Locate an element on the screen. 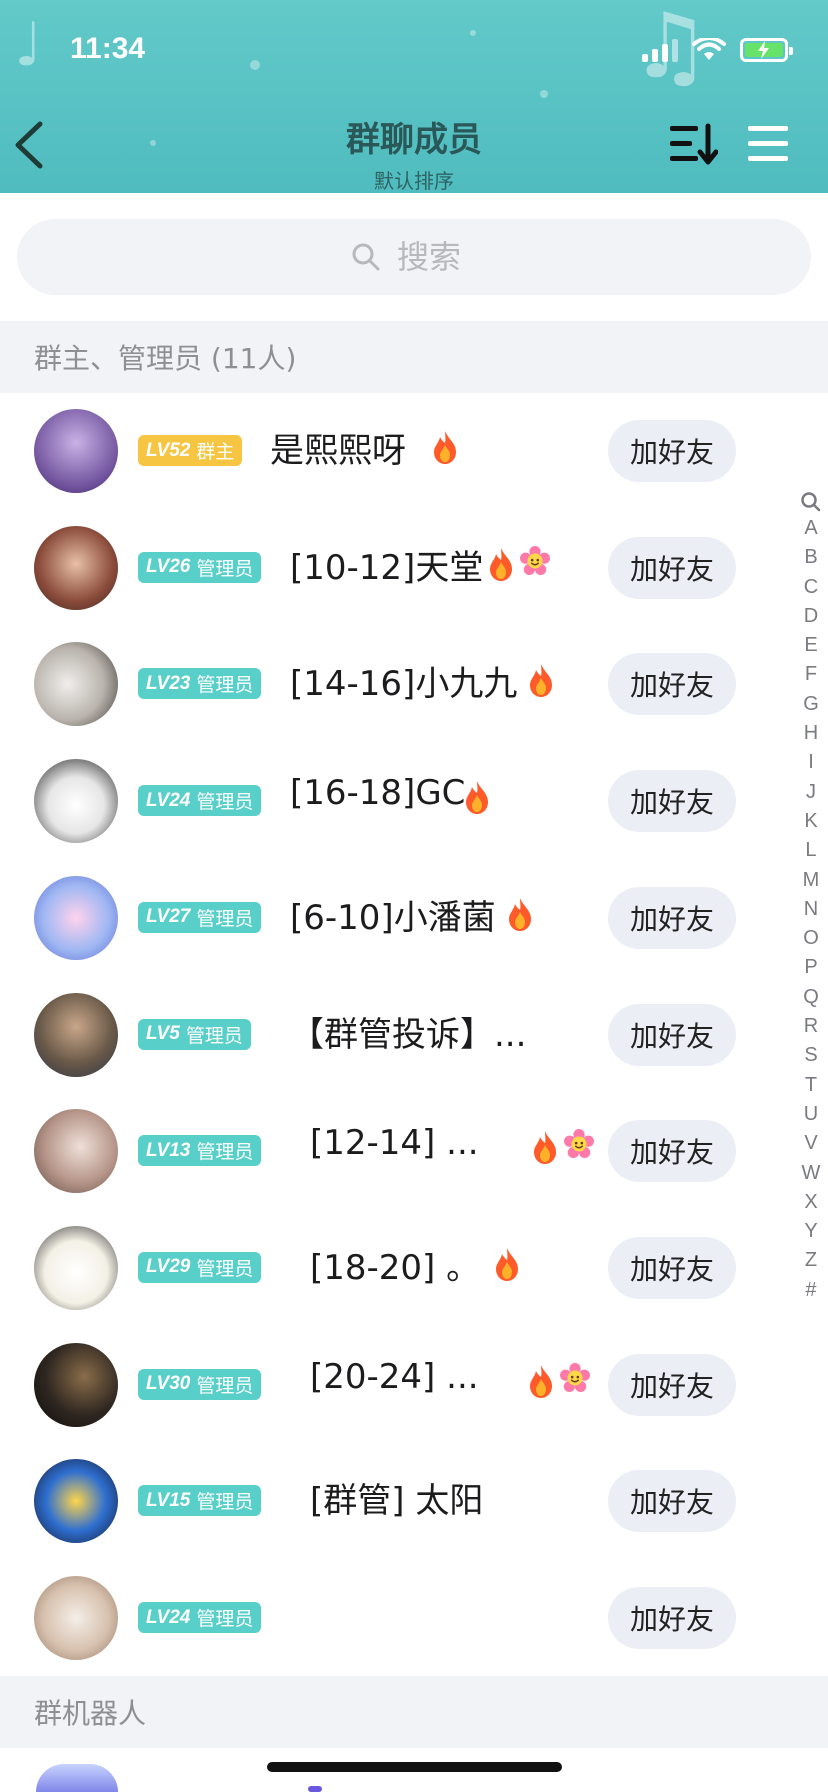  member-row: LV23 管理员 [14-16]小九九 加好友 is located at coordinates (395, 684).